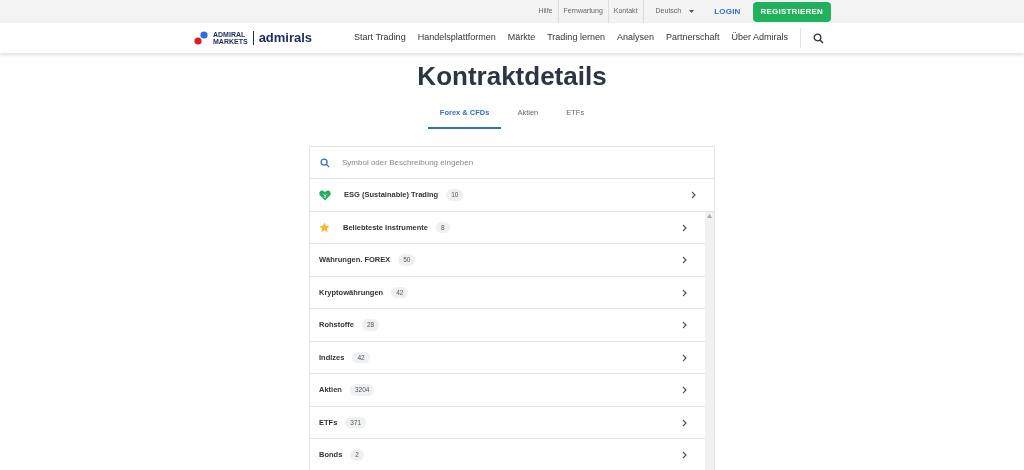 The height and width of the screenshot is (470, 1024). I want to click on login-link: LOGIN, so click(727, 11).